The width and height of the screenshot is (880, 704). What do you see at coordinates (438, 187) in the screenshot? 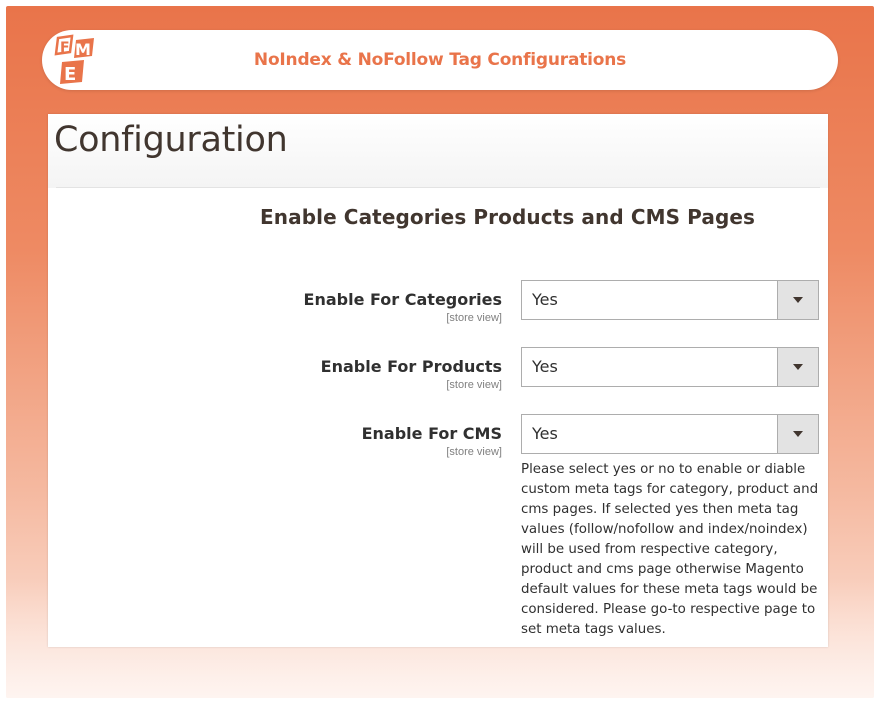
I see `title-divider` at bounding box center [438, 187].